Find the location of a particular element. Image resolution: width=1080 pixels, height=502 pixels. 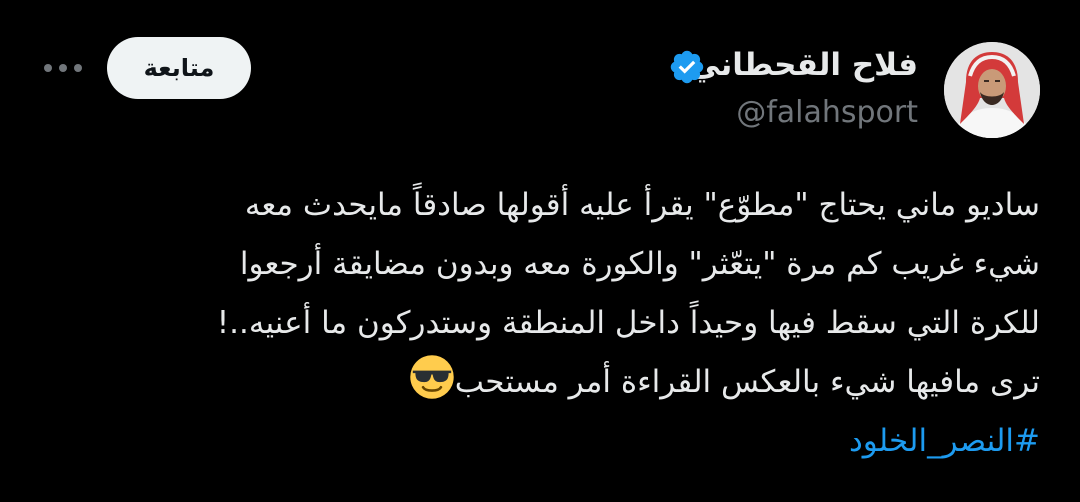

more-options-icon is located at coordinates (63, 68).